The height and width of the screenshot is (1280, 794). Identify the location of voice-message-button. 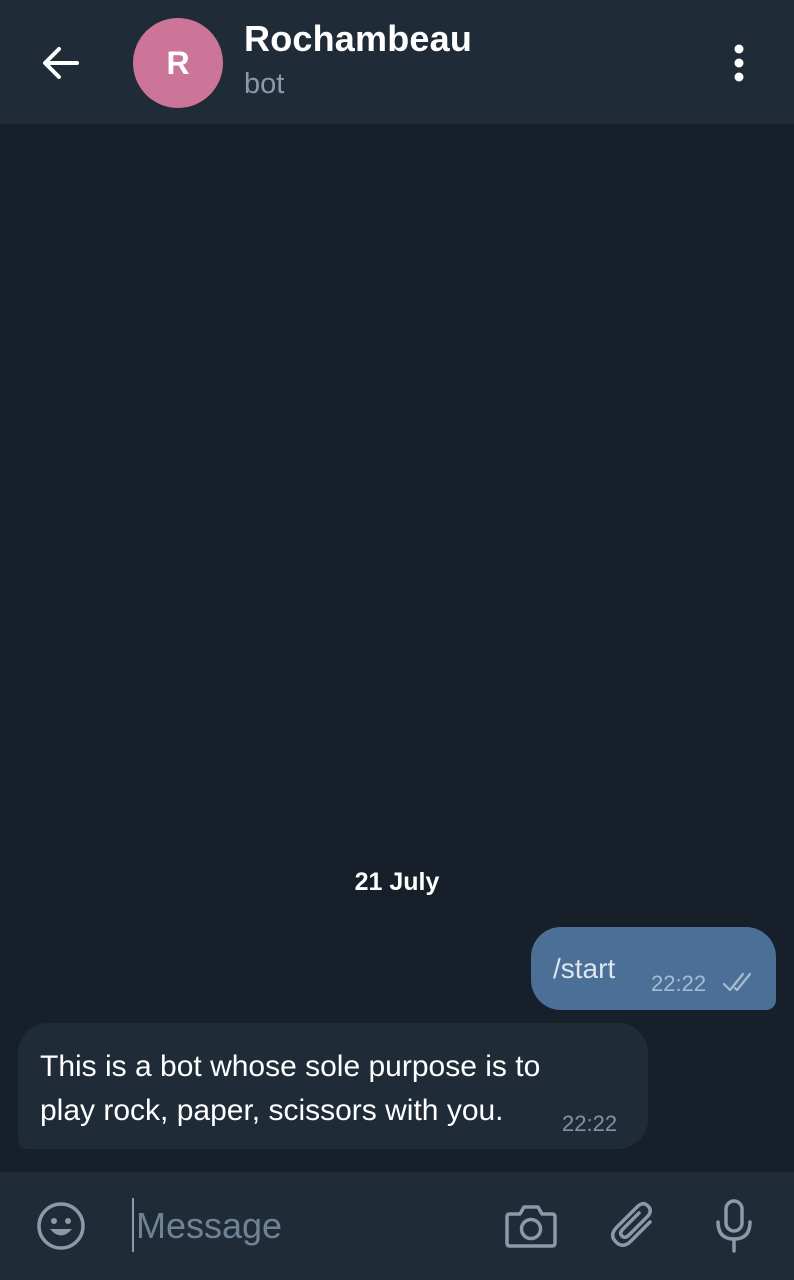
(734, 1226).